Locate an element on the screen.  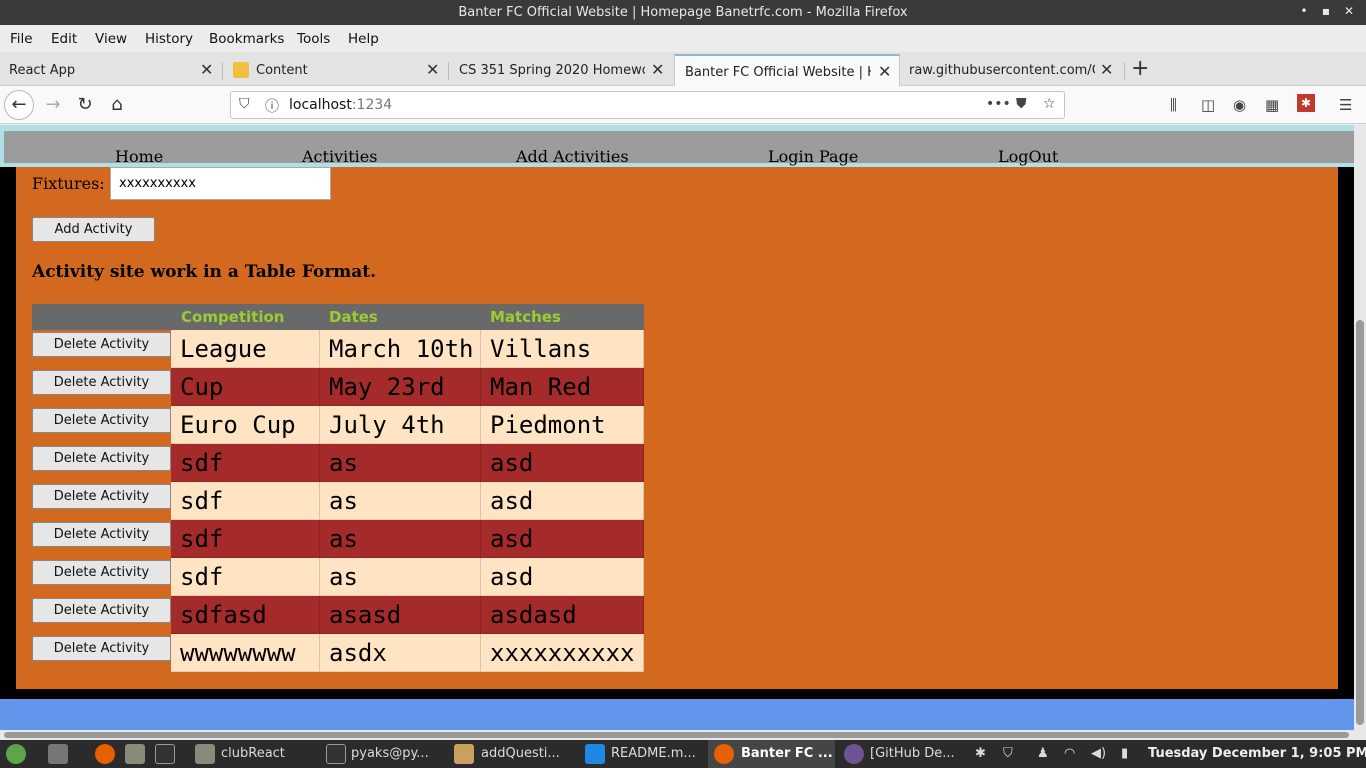
battery-icon: ▮ is located at coordinates (1124, 753).